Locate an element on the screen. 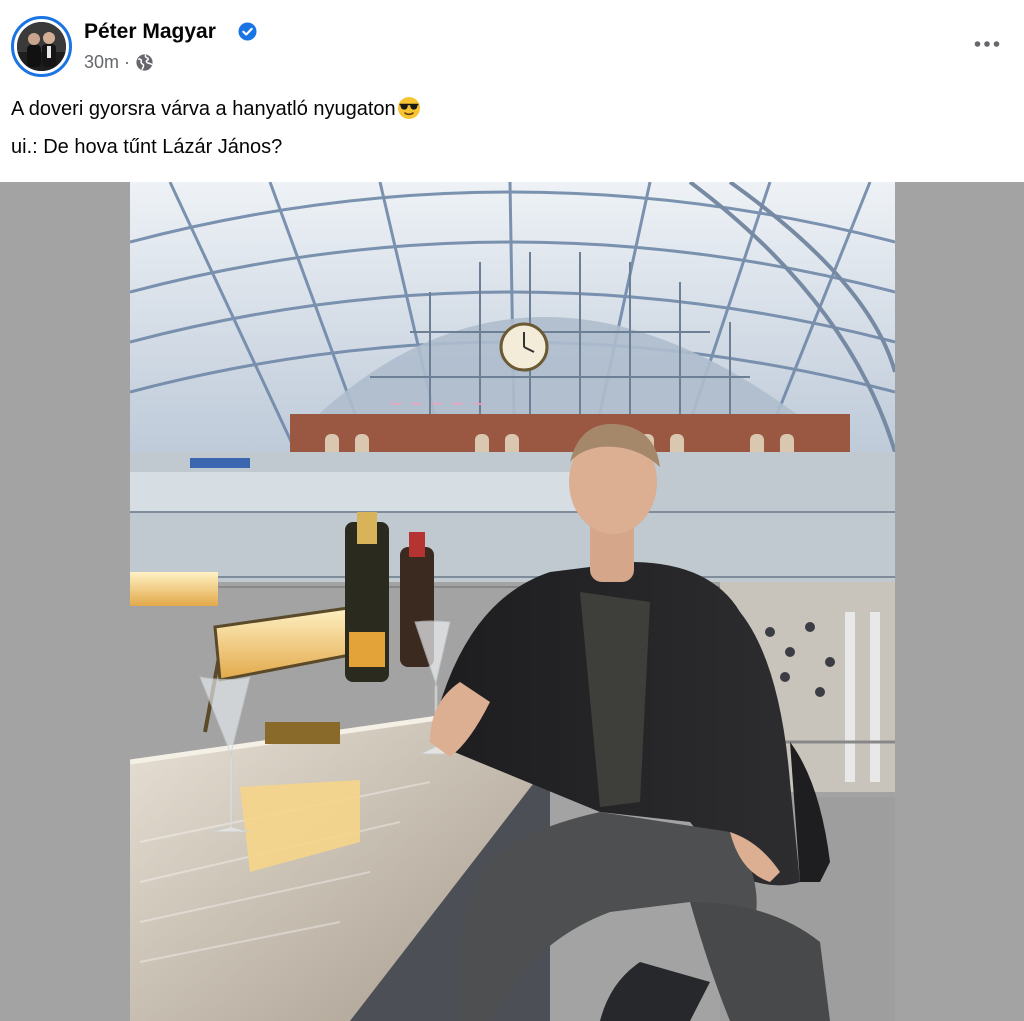  verified-badge-icon is located at coordinates (247, 31).